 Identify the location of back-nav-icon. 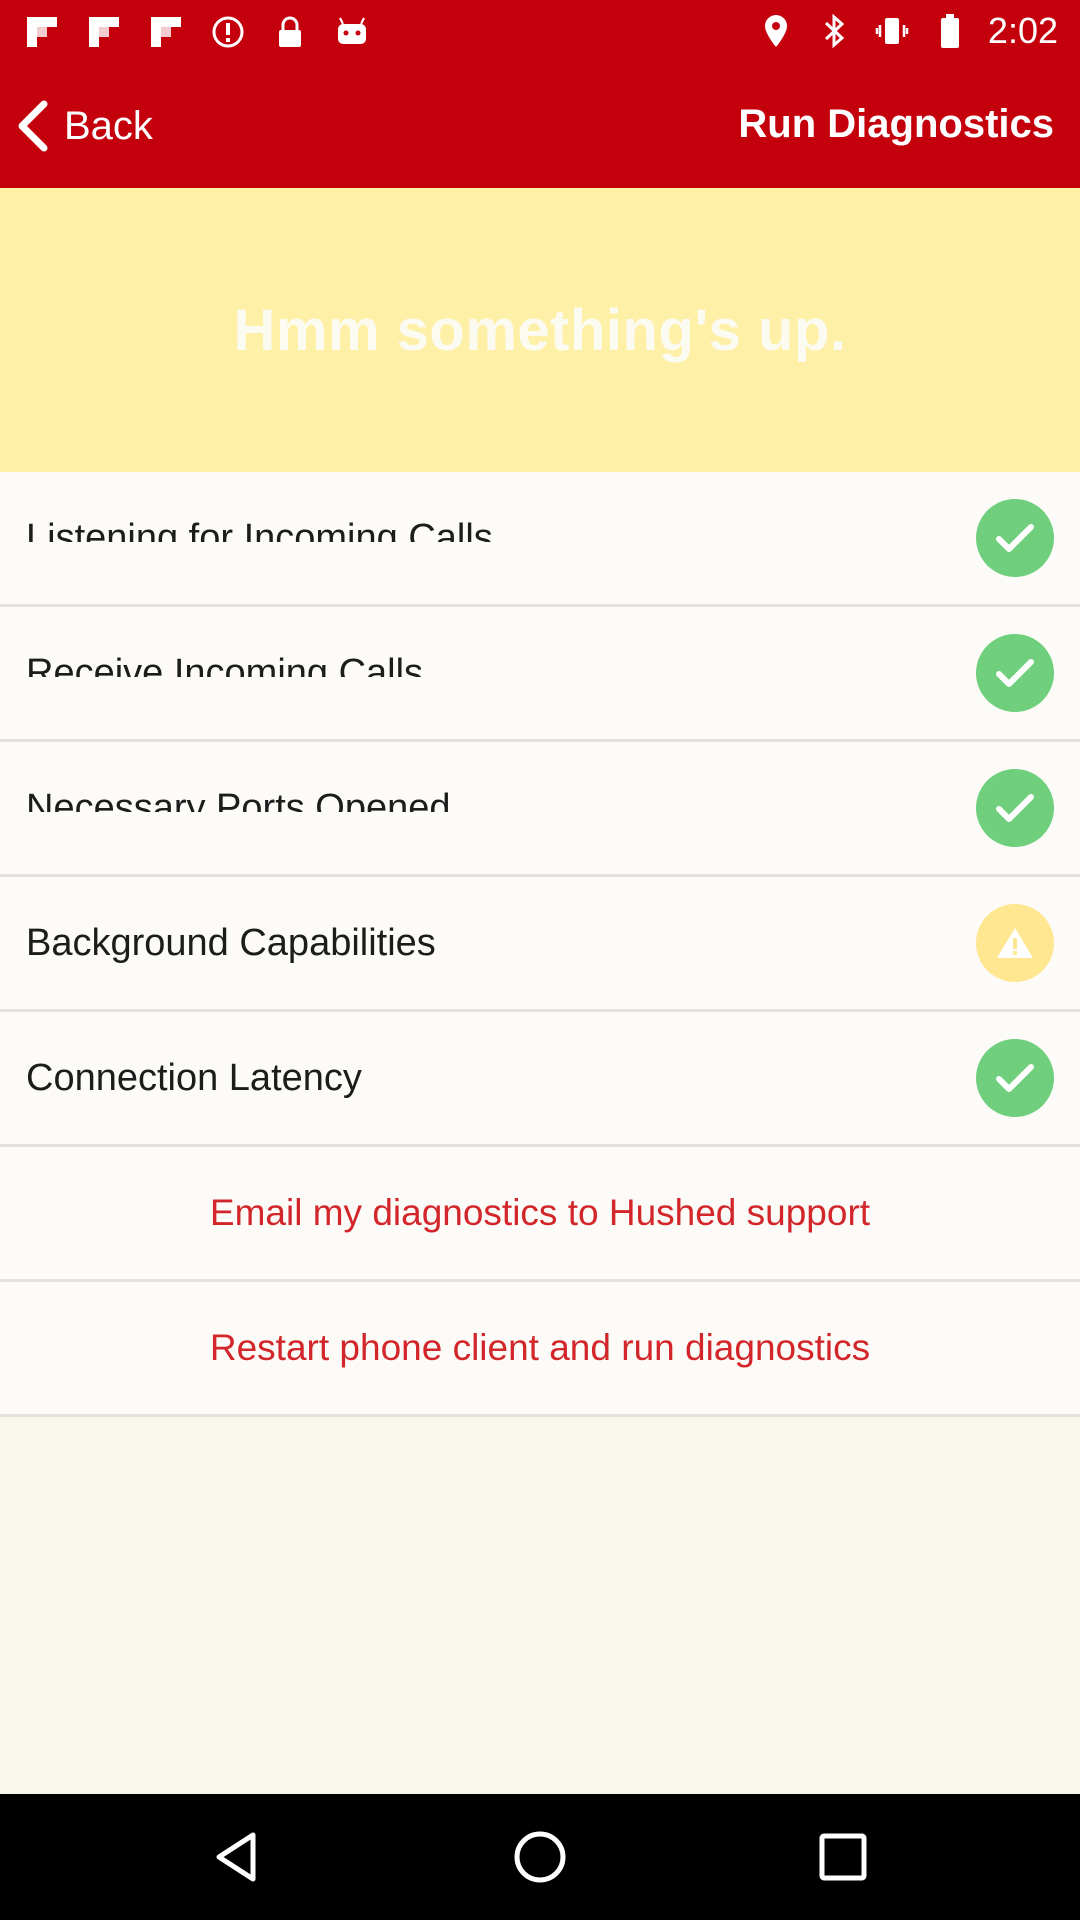
(237, 1857).